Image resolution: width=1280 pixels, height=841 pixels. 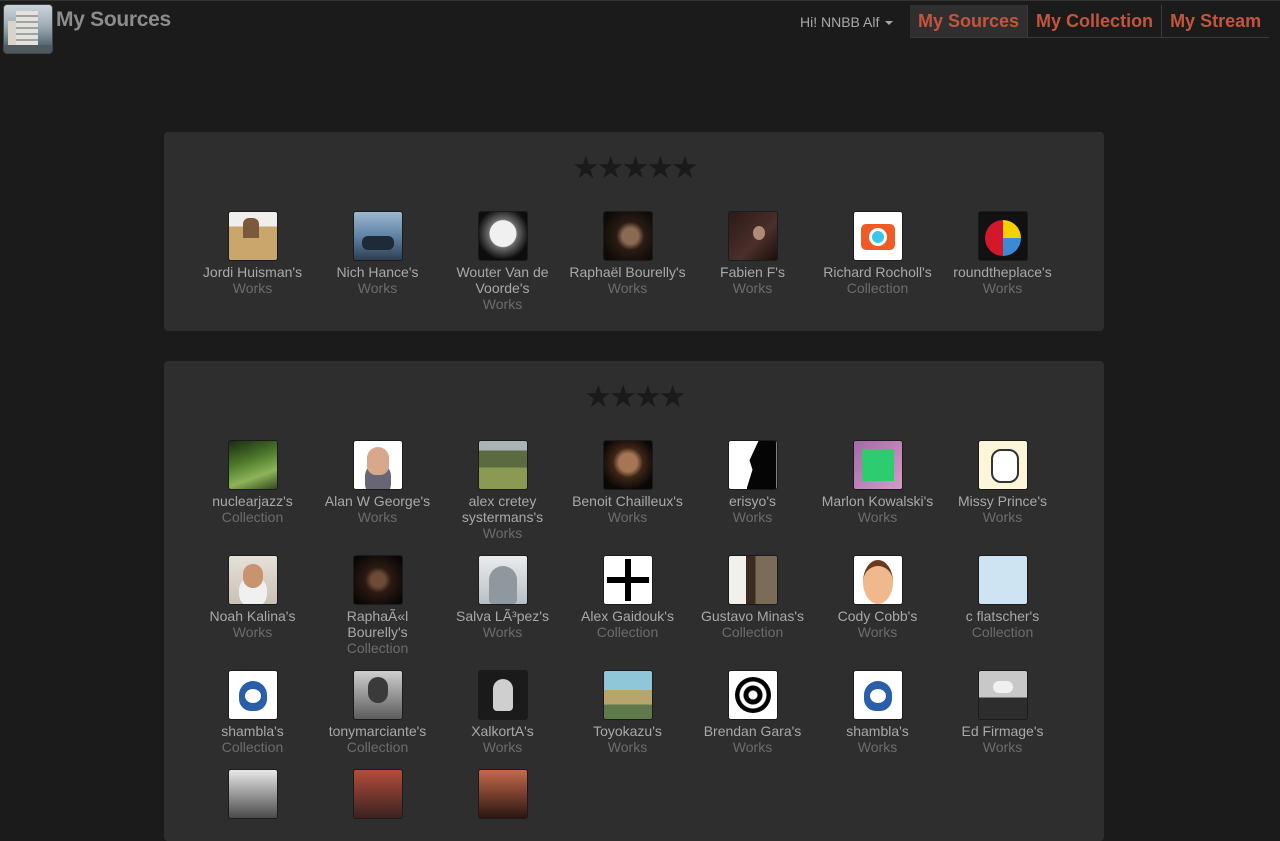 What do you see at coordinates (502, 509) in the screenshot?
I see `source-name: alex cretey systermans's` at bounding box center [502, 509].